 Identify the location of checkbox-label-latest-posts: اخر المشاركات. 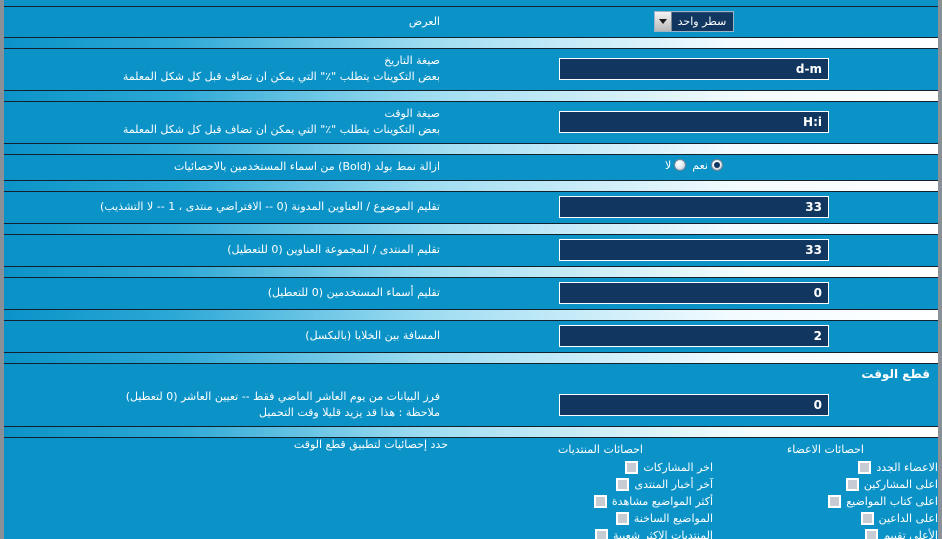
(678, 467).